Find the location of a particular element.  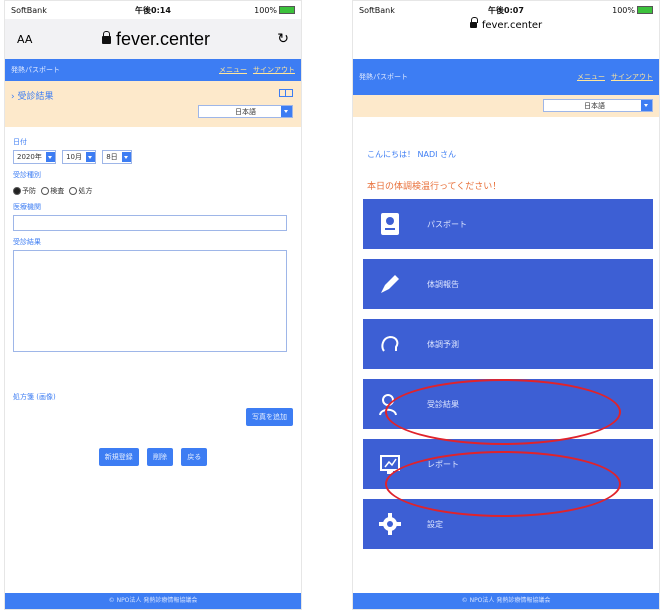

radio-exam is located at coordinates (45, 191).